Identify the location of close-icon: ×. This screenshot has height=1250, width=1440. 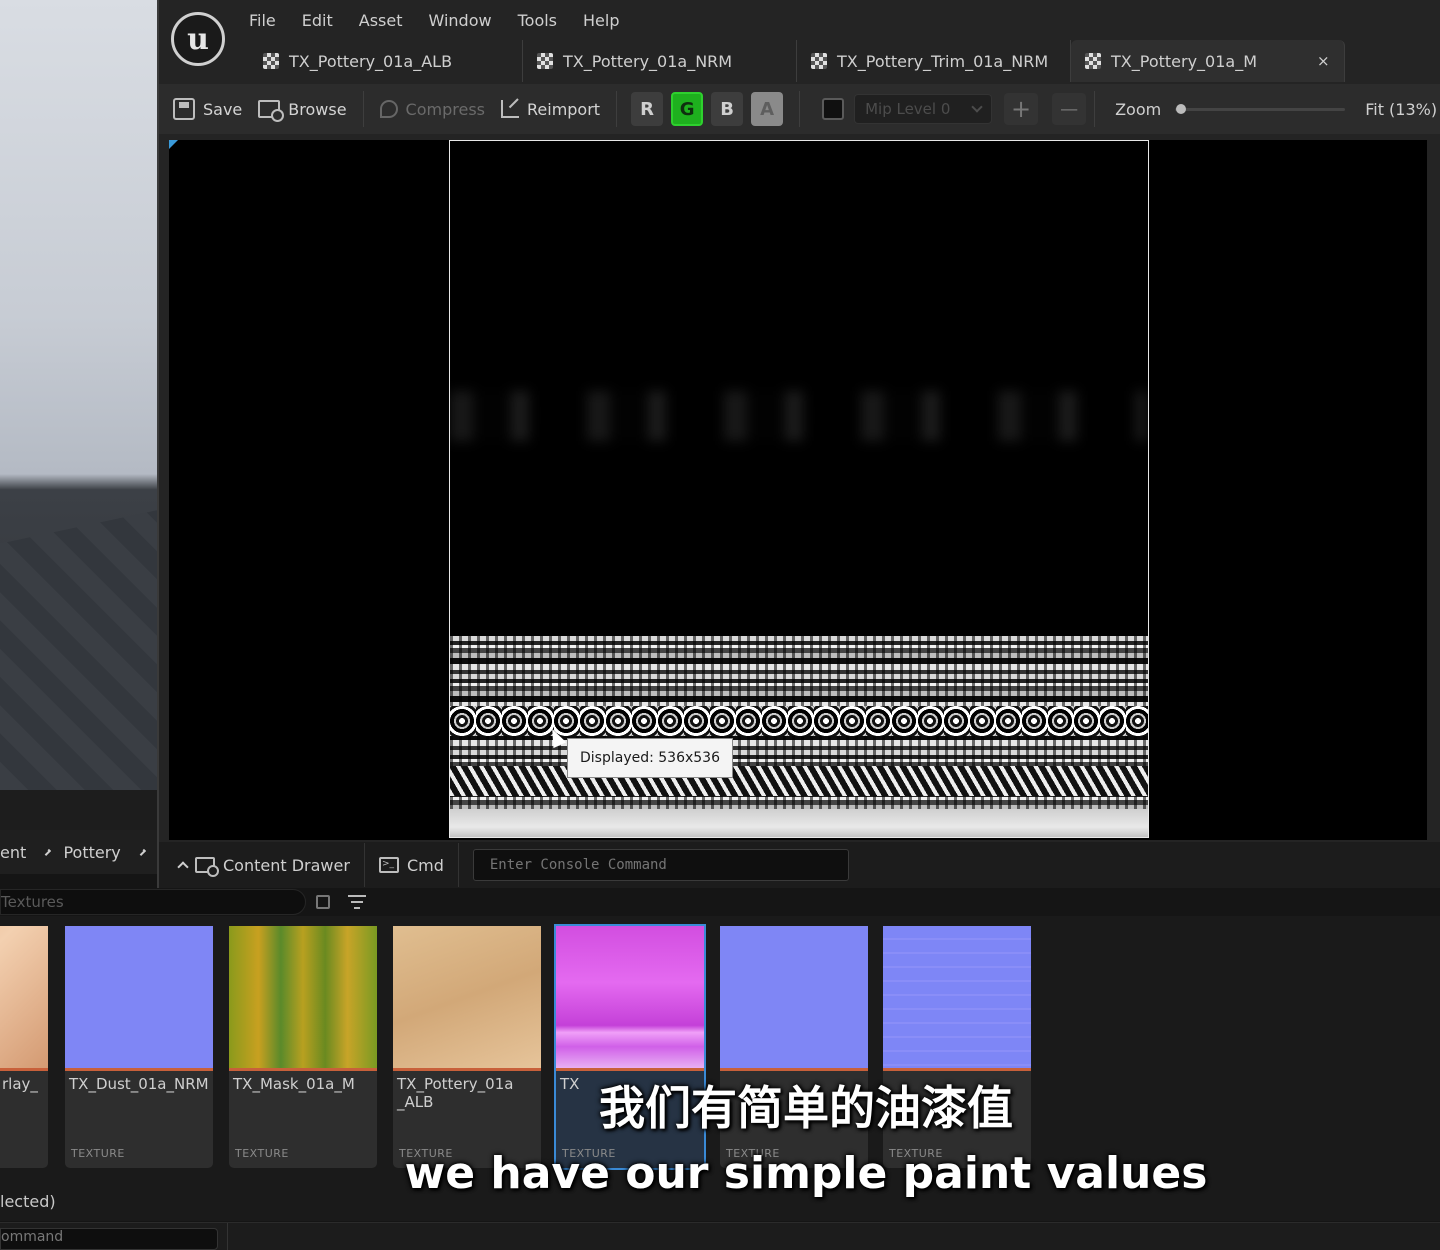
(1323, 61).